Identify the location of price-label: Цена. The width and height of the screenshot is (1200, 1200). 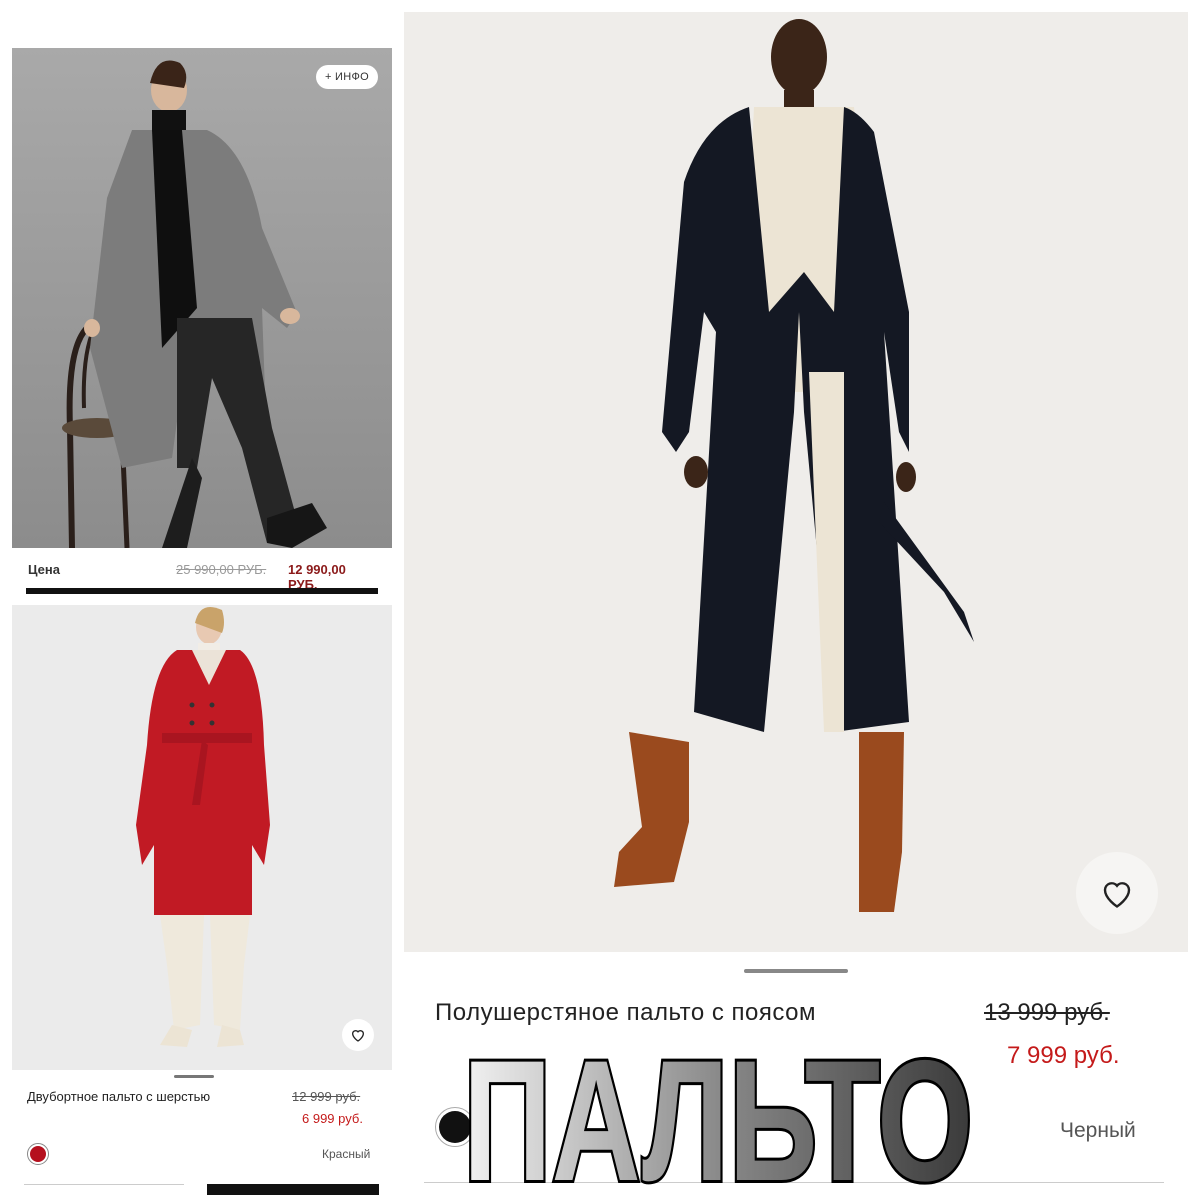
(44, 569).